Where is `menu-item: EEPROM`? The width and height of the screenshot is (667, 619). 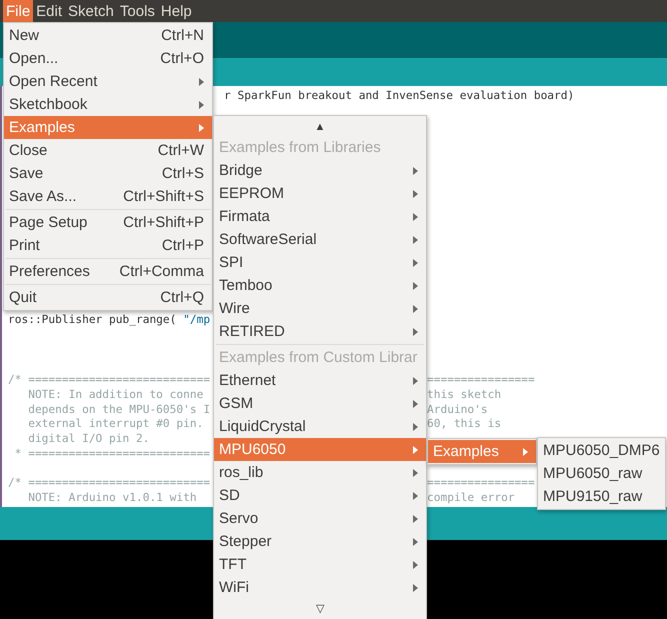 menu-item: EEPROM is located at coordinates (320, 193).